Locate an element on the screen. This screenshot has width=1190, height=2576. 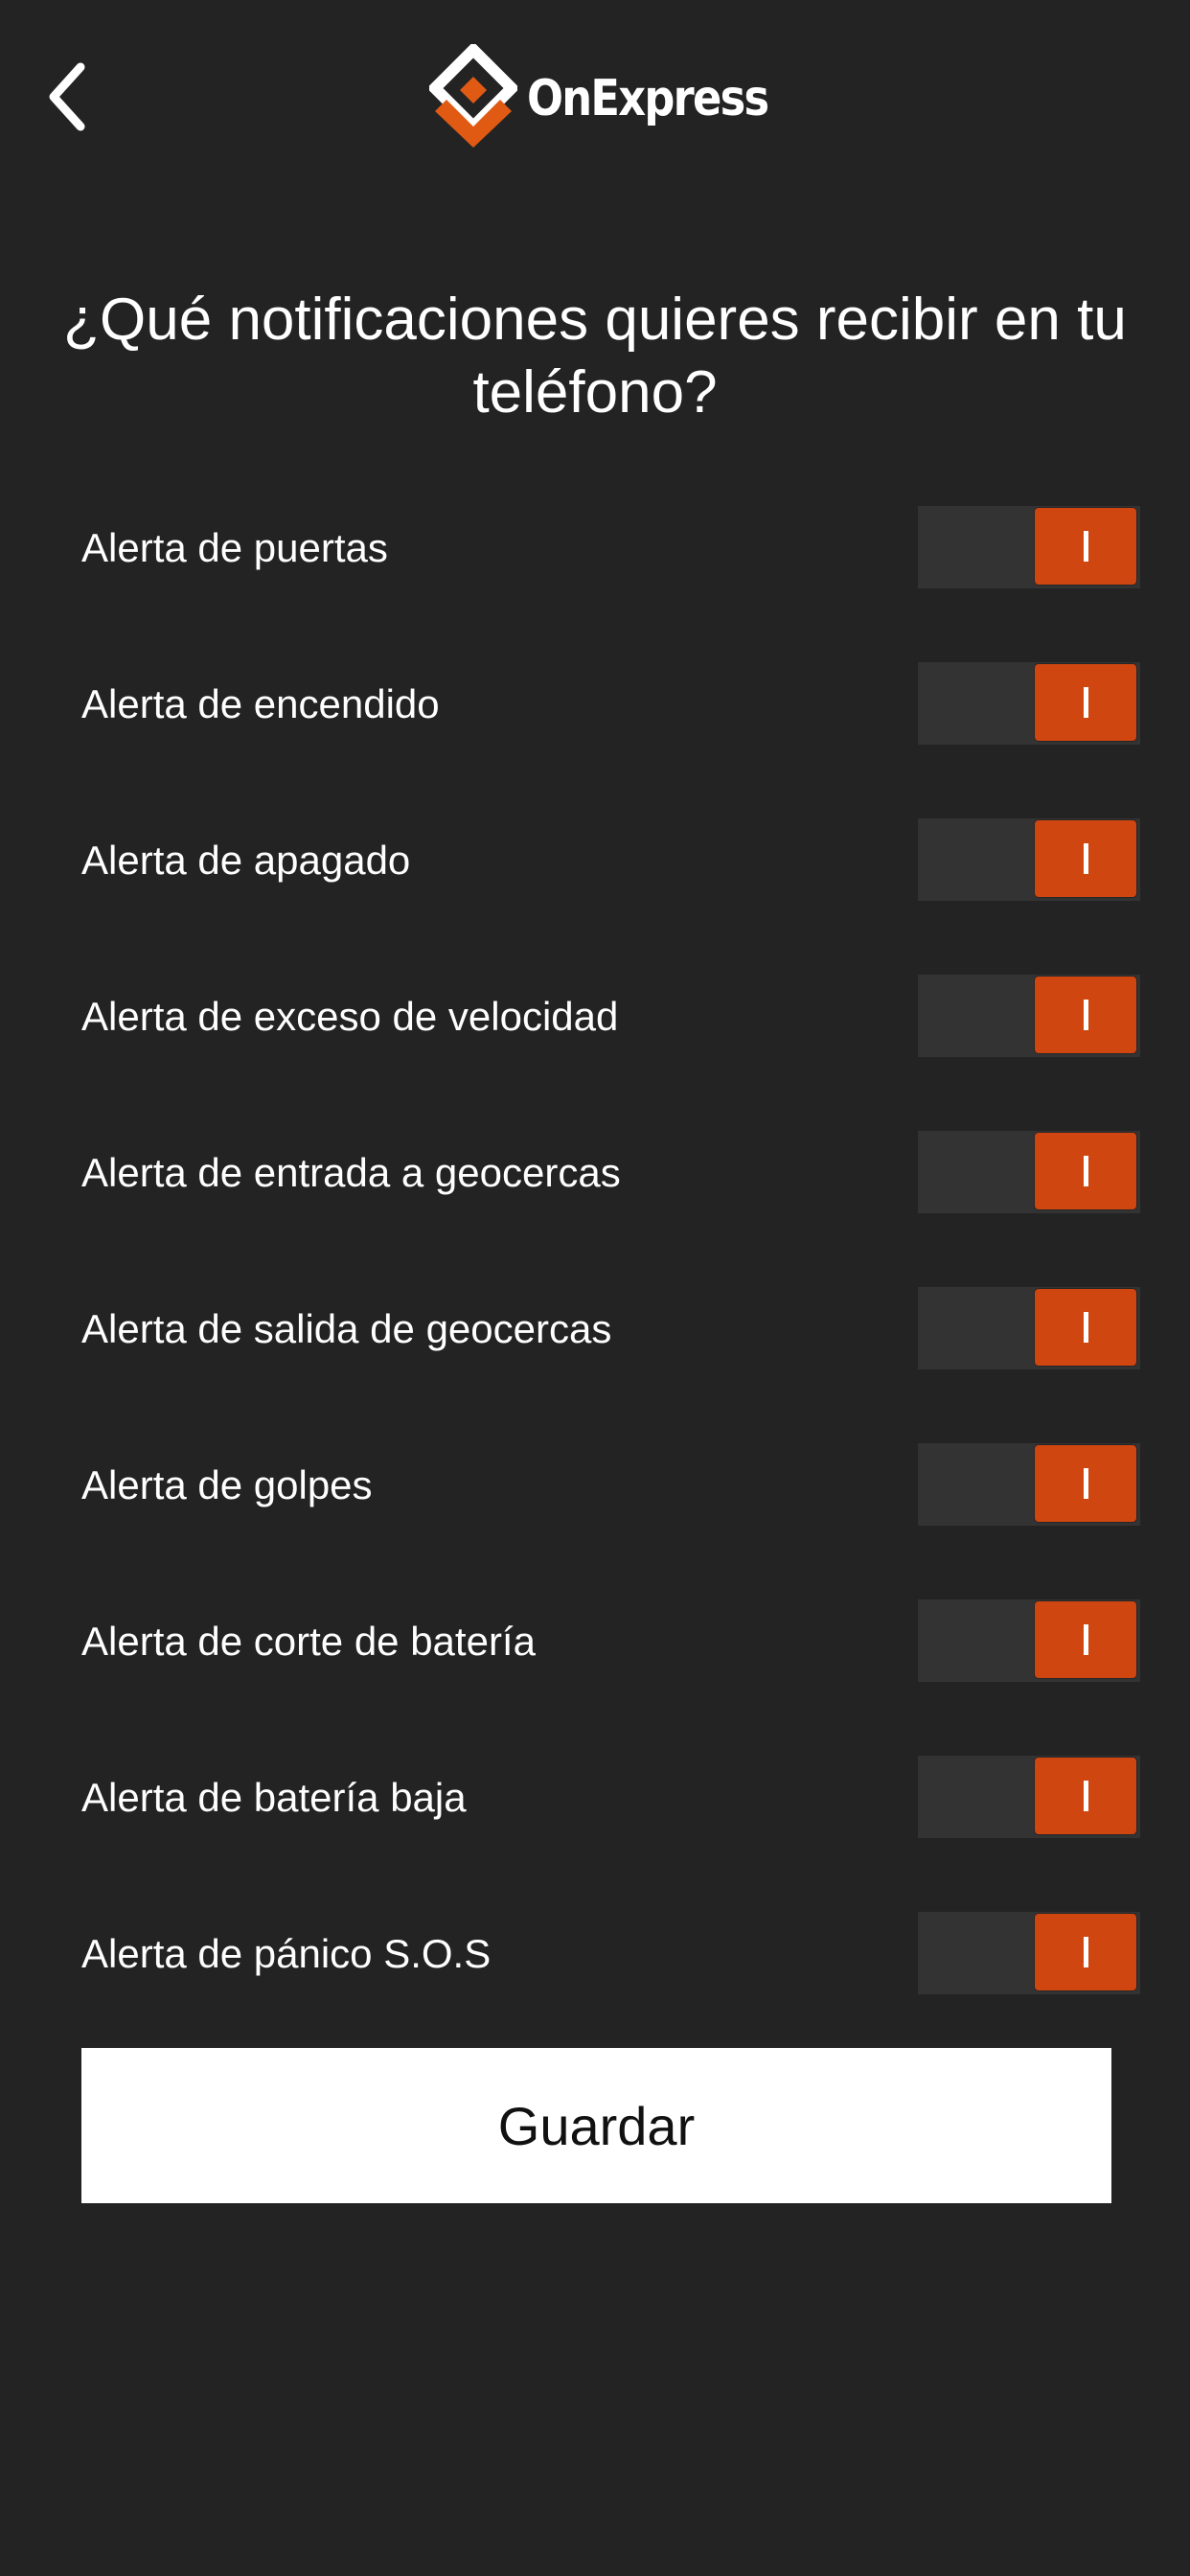
alert-row: Alerta de entrada a geocercas is located at coordinates (595, 1173).